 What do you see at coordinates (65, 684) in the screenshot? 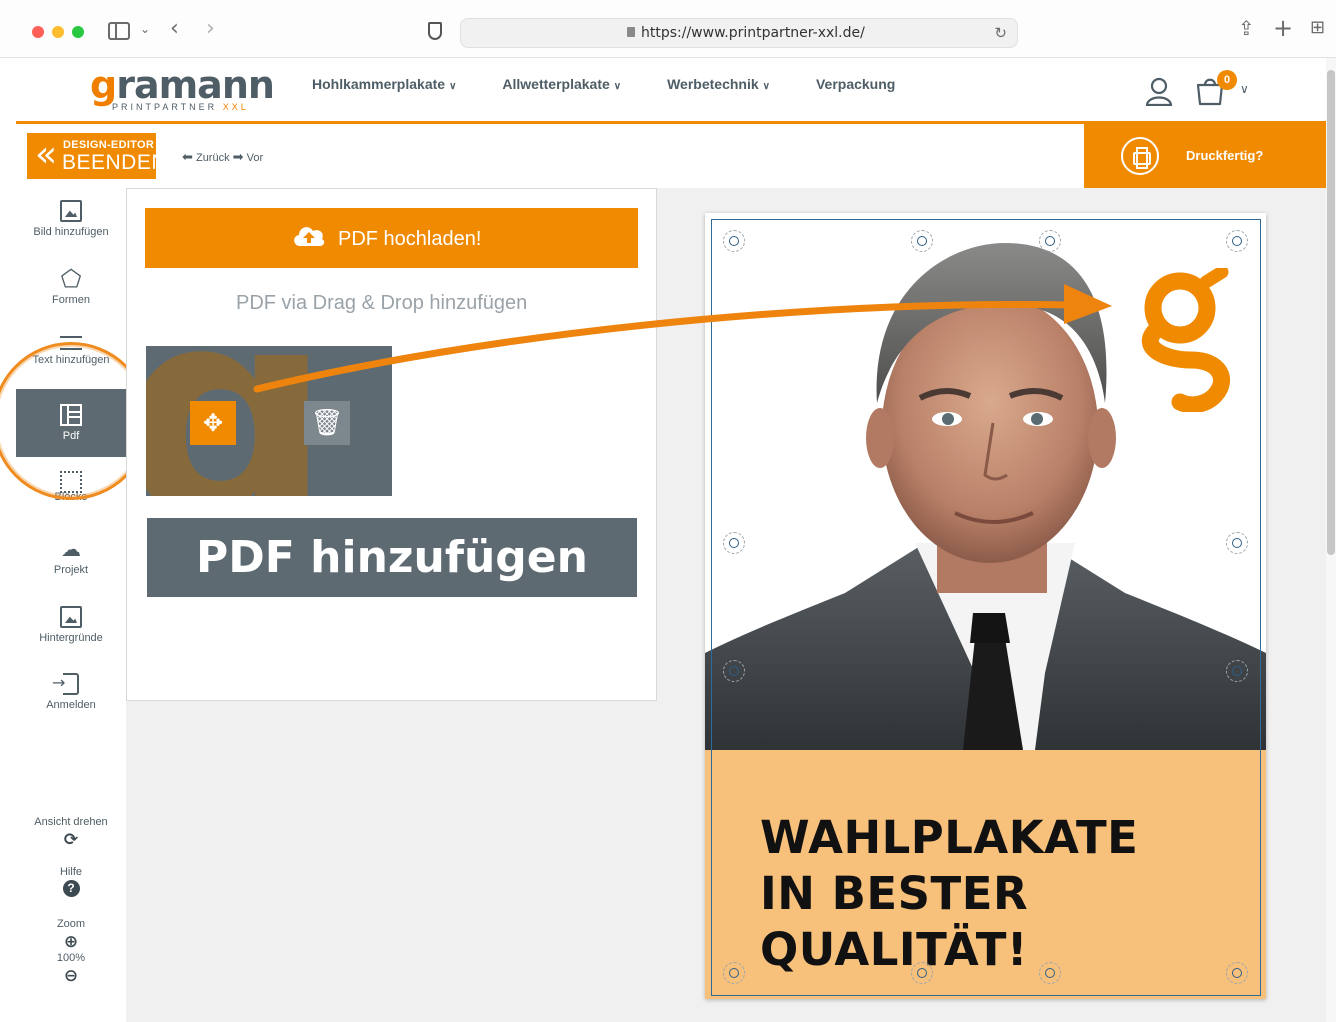
I see `sign-in-icon` at bounding box center [65, 684].